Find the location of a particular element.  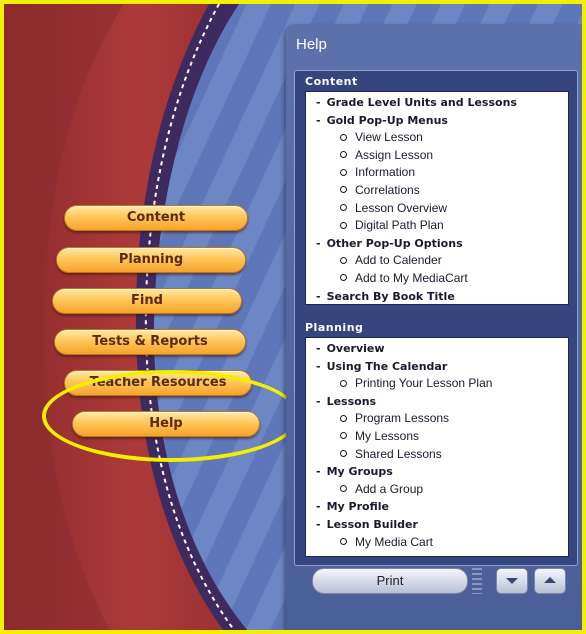

help-highlight-ellipse is located at coordinates (171, 416).